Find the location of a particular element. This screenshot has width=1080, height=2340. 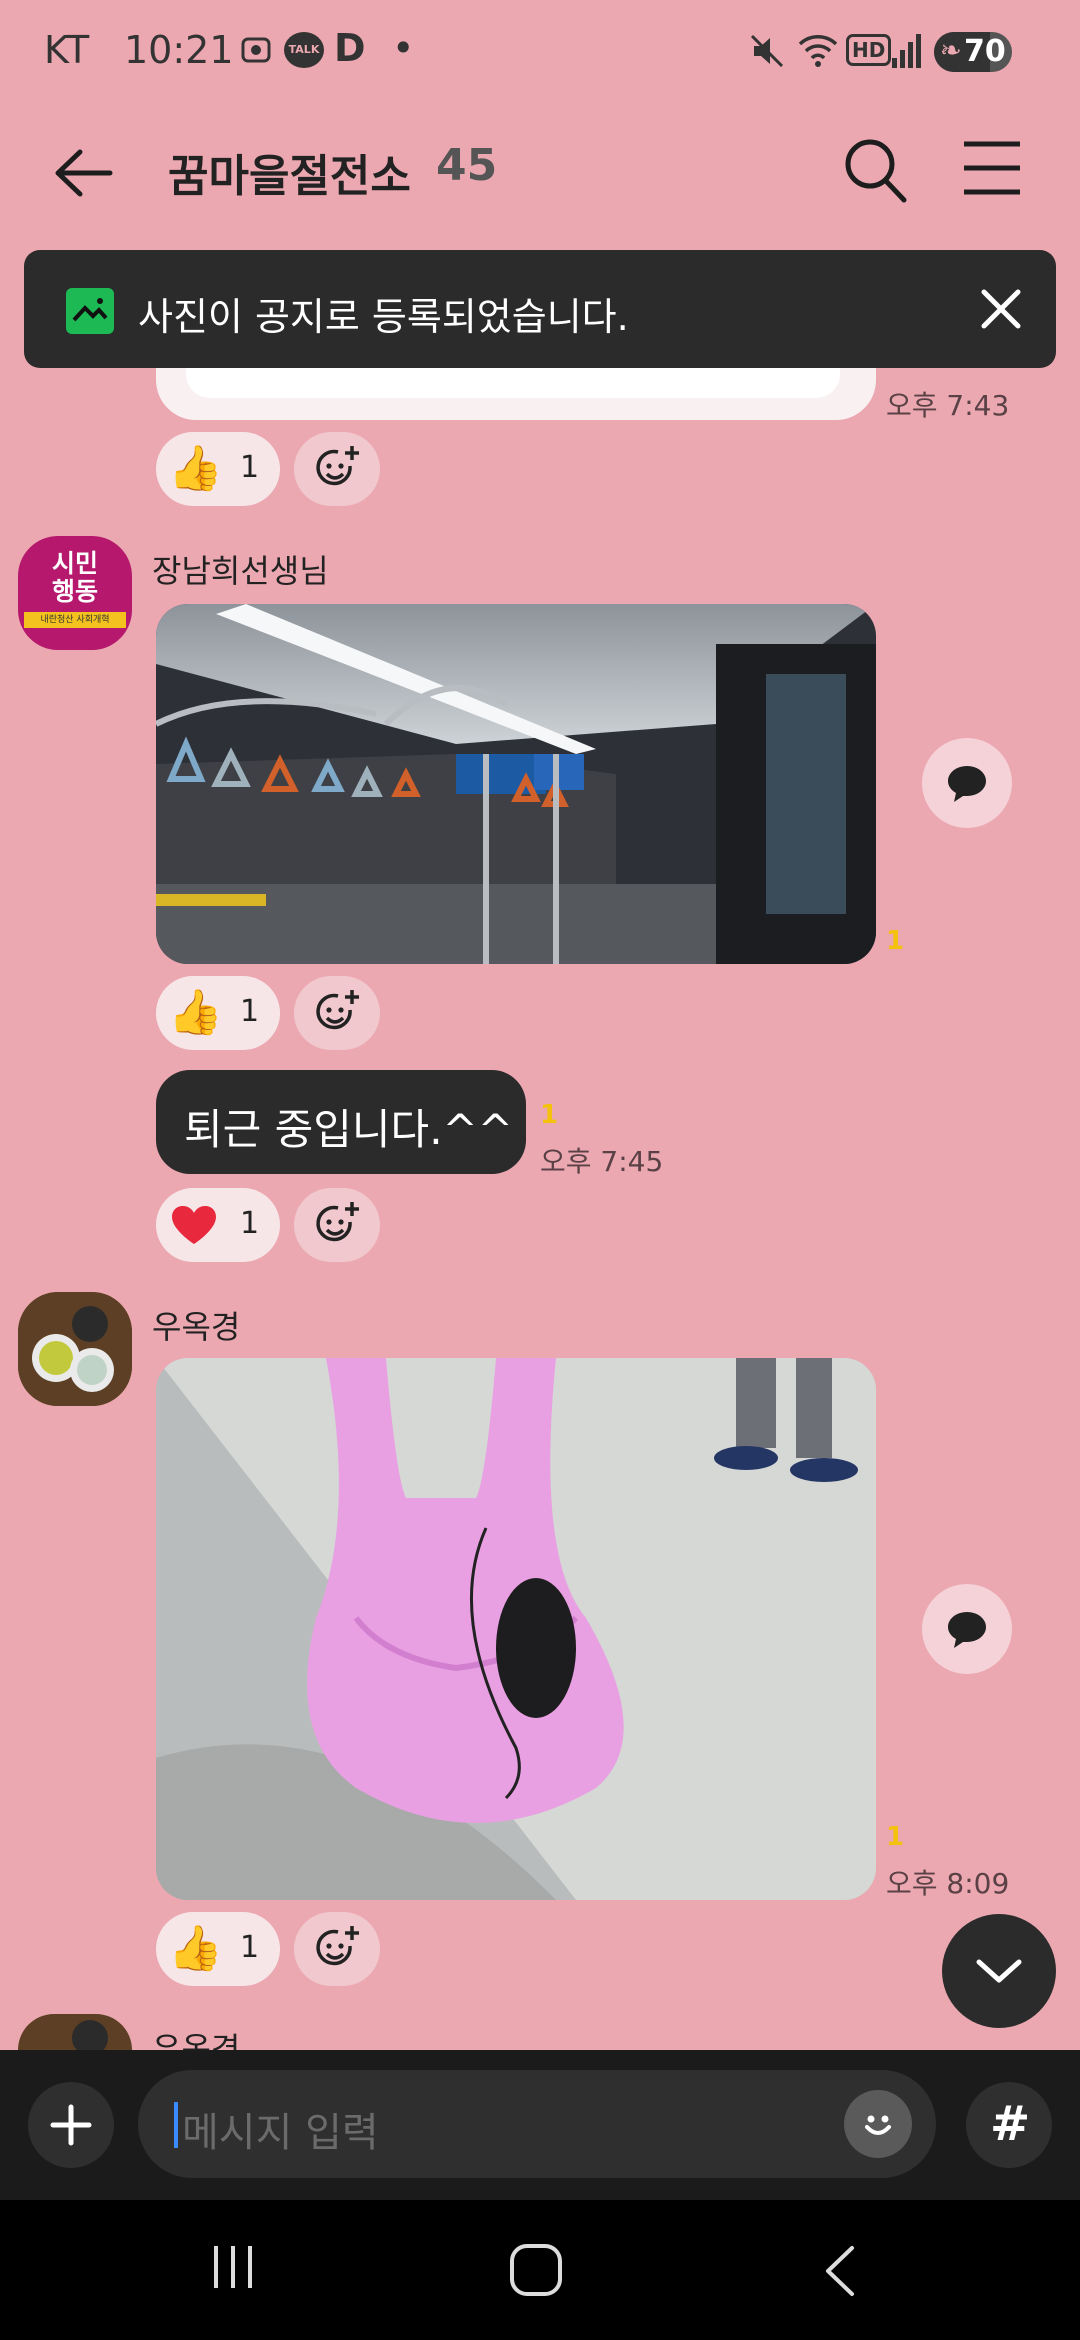

close-icon is located at coordinates (1001, 309).